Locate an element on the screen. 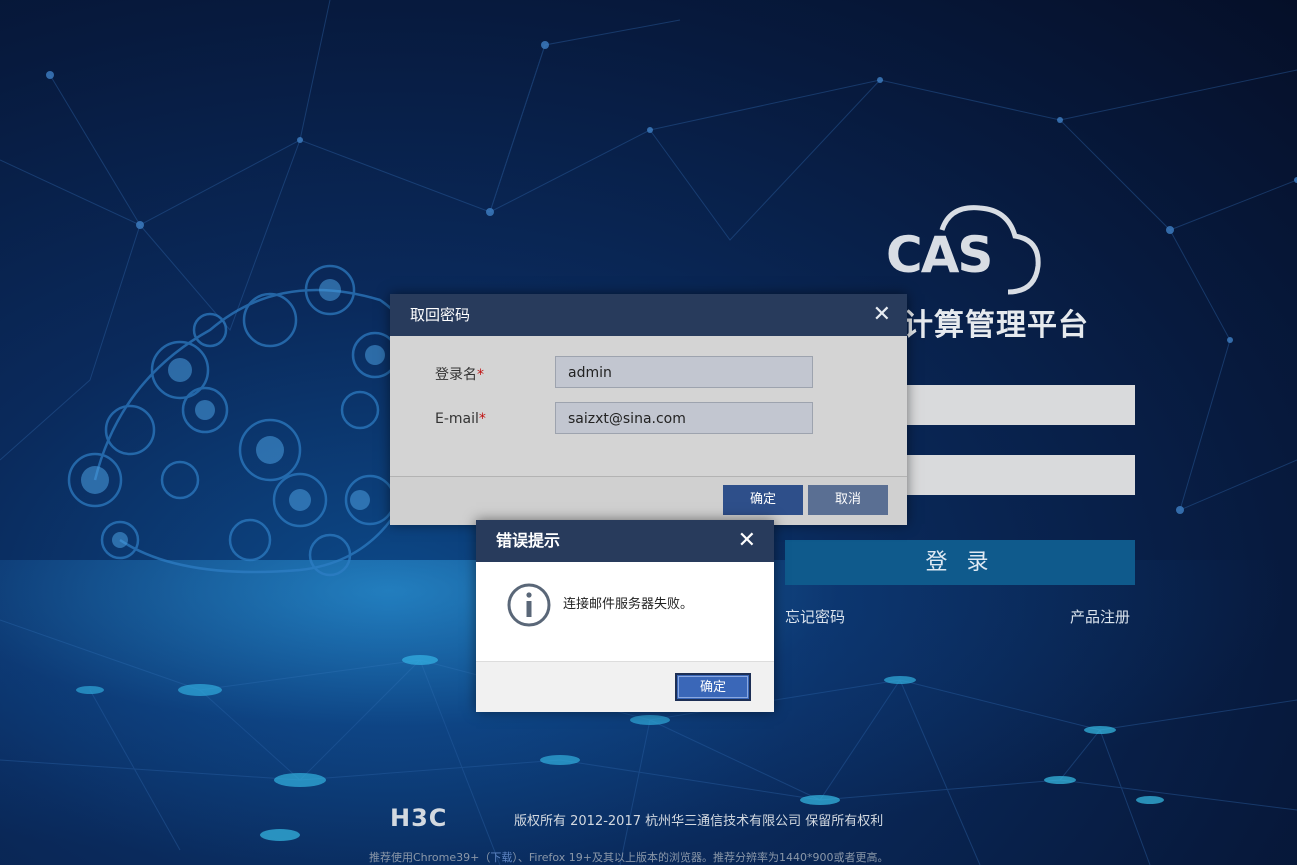 Image resolution: width=1297 pixels, height=865 pixels. cas-logo-text: CAS is located at coordinates (939, 255).